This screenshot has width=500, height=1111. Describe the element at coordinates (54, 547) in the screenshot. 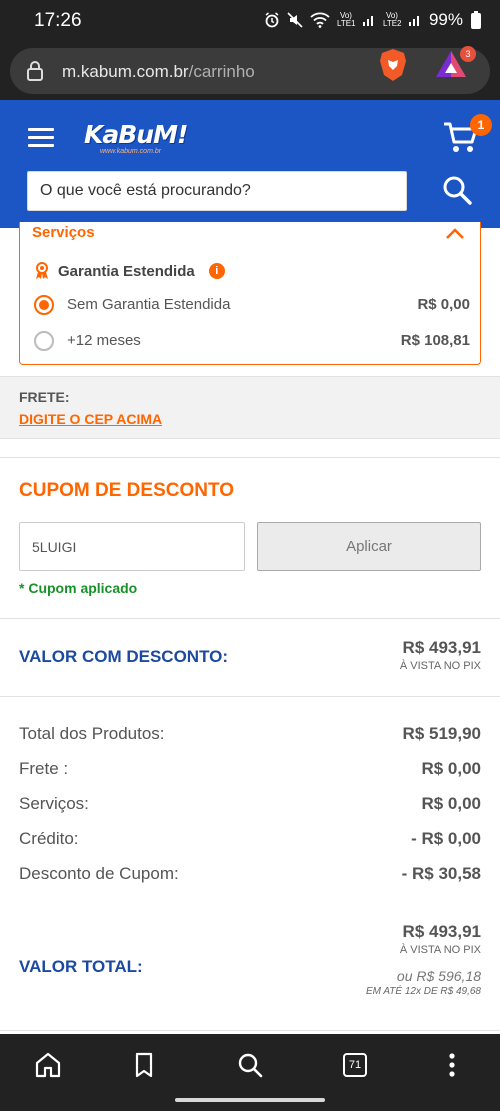

I see `coupon-code-value: 5LUIGI` at that location.